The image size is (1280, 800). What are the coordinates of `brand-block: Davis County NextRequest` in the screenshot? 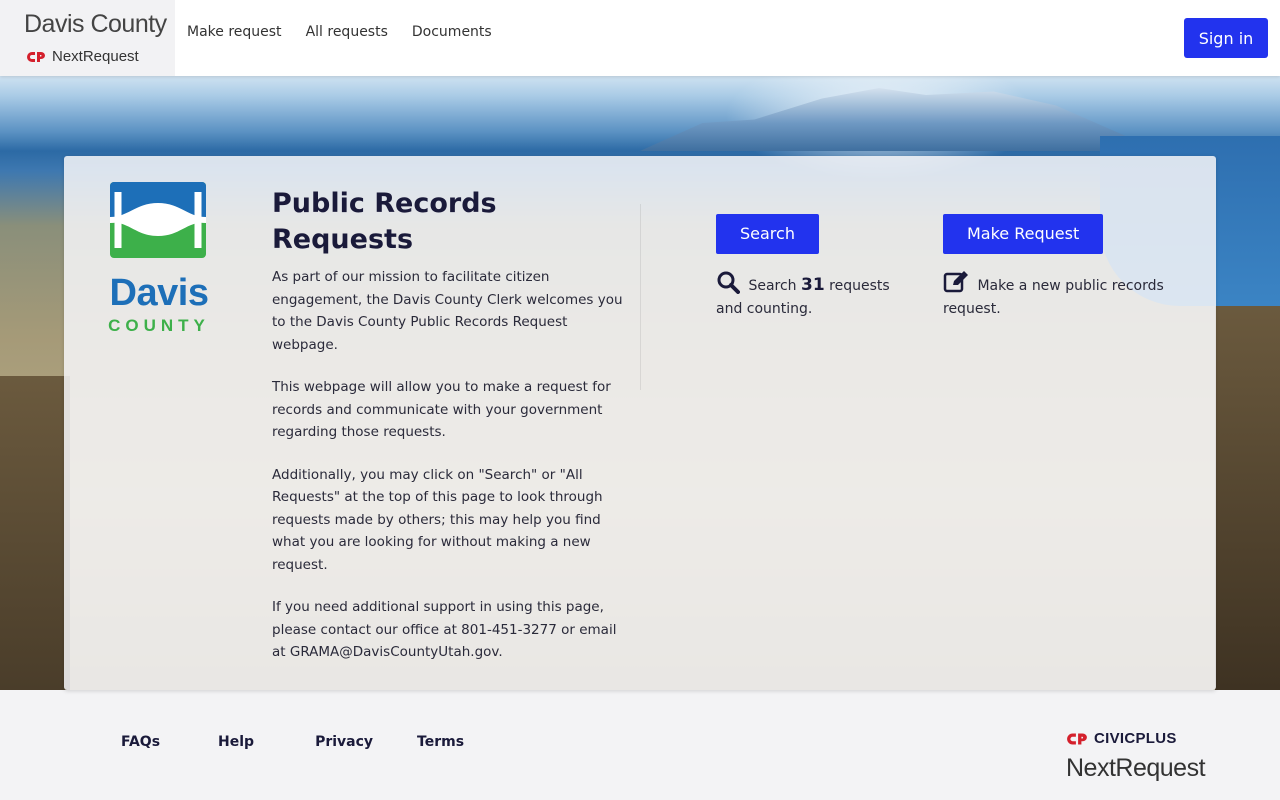 It's located at (87, 38).